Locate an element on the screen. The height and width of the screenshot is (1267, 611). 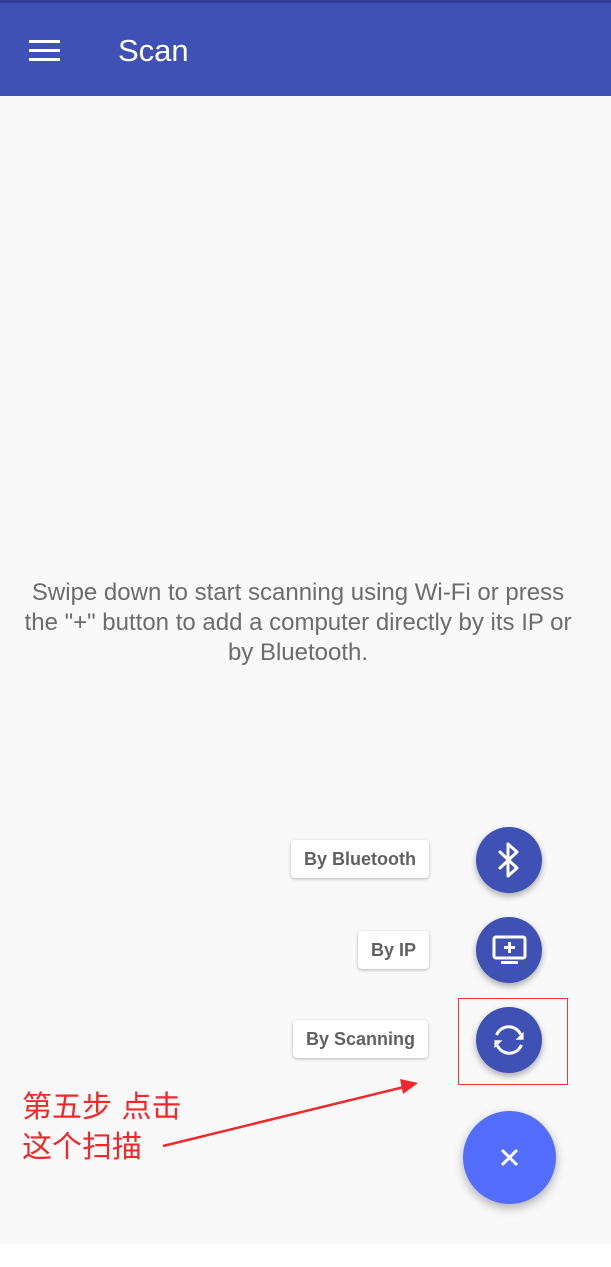
annotation-line-1: 第五步 点击 is located at coordinates (102, 1107).